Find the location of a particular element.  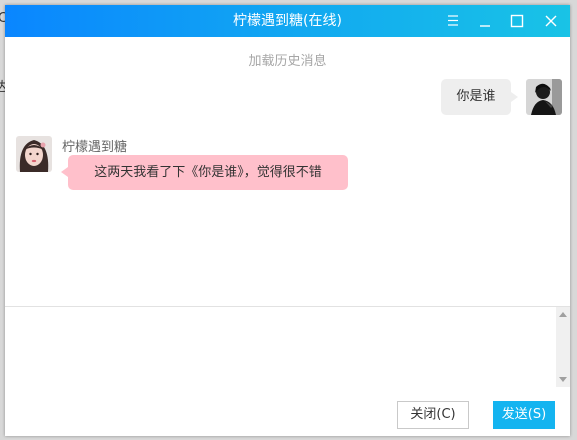

menu-icon is located at coordinates (453, 20).